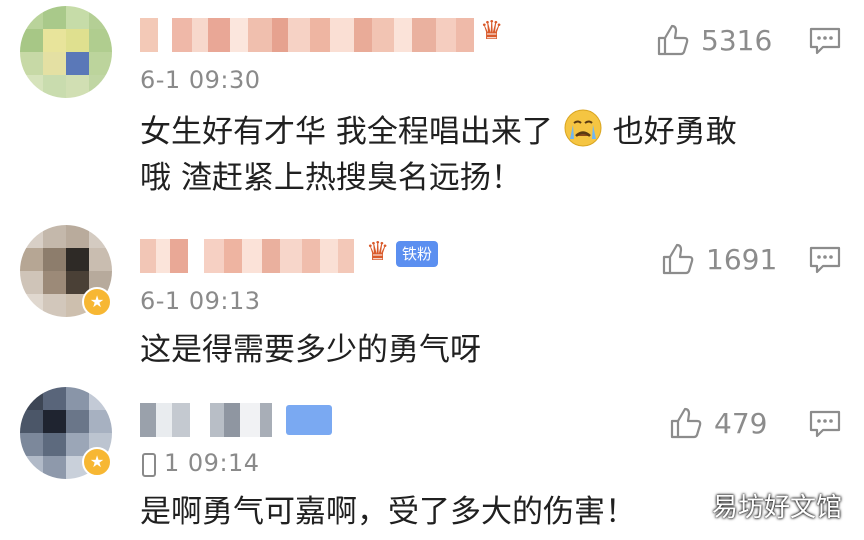 The width and height of the screenshot is (864, 540). Describe the element at coordinates (742, 259) in the screenshot. I see `like-count: 1691` at that location.